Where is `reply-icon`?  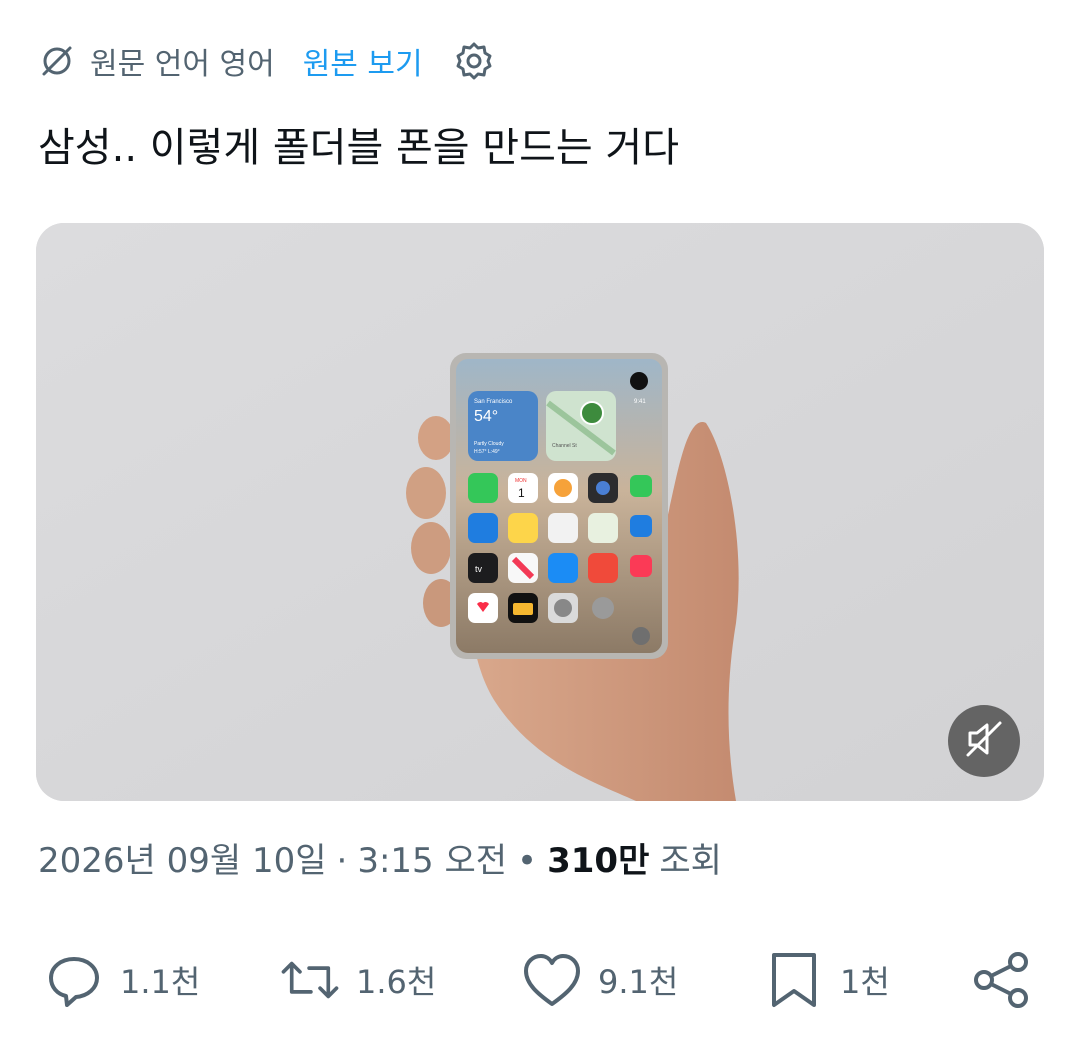
reply-icon is located at coordinates (74, 980).